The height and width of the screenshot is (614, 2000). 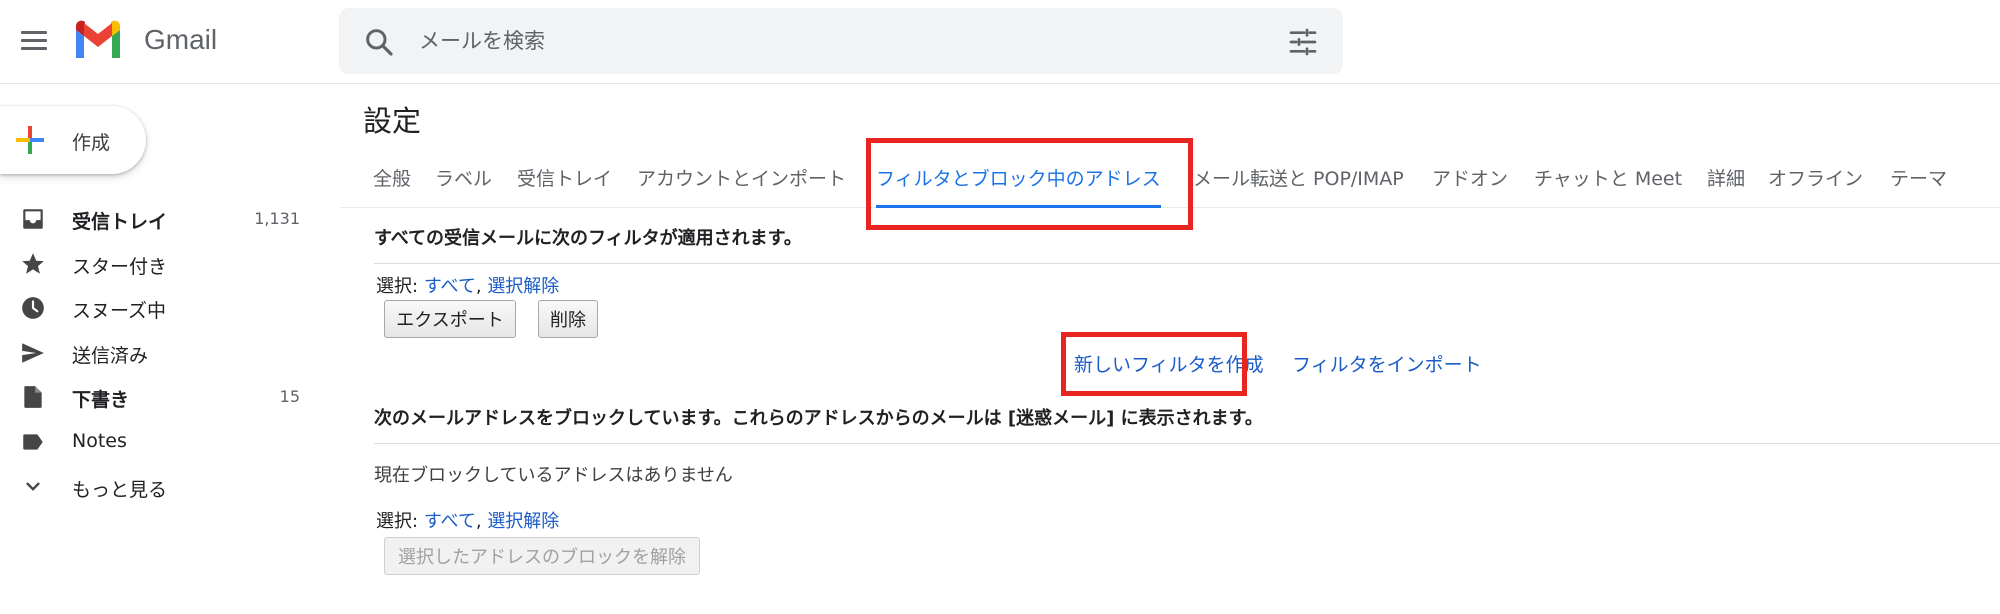 What do you see at coordinates (120, 489) in the screenshot?
I see `sidebar-item-label: もっと見る` at bounding box center [120, 489].